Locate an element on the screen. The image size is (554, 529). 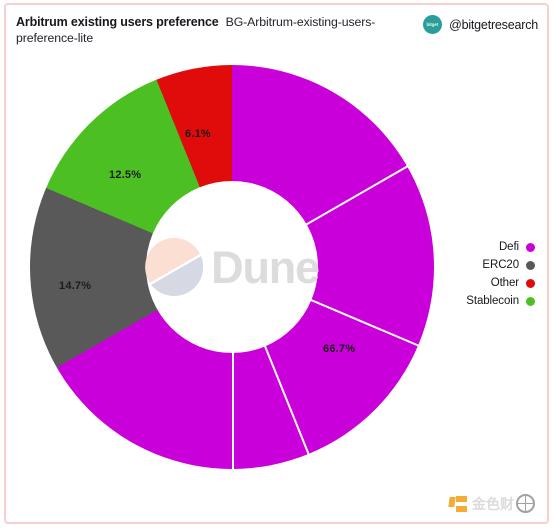
jinse-wordmark: 金色财 is located at coordinates (493, 503).